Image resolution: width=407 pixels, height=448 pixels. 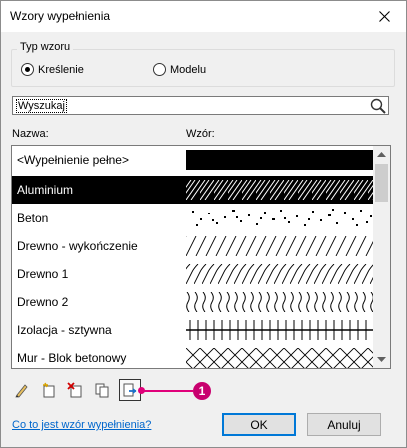 What do you see at coordinates (41, 106) in the screenshot?
I see `search-input: Wyszukaj` at bounding box center [41, 106].